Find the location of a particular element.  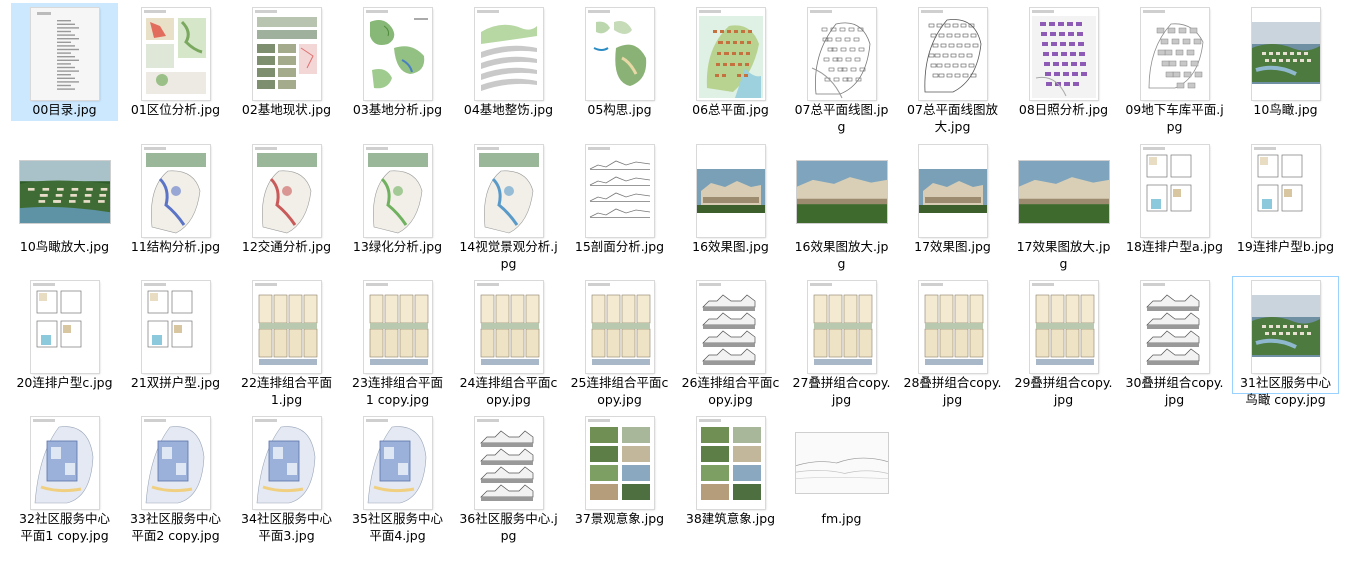

file-item: 10鸟瞰放大.jpg is located at coordinates (64, 199).